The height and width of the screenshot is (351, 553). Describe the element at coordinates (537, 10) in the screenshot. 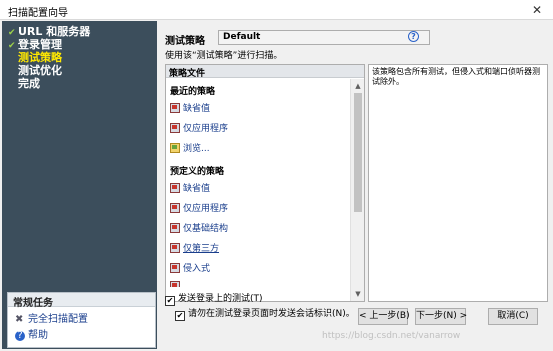

I see `close-icon: ✕` at that location.